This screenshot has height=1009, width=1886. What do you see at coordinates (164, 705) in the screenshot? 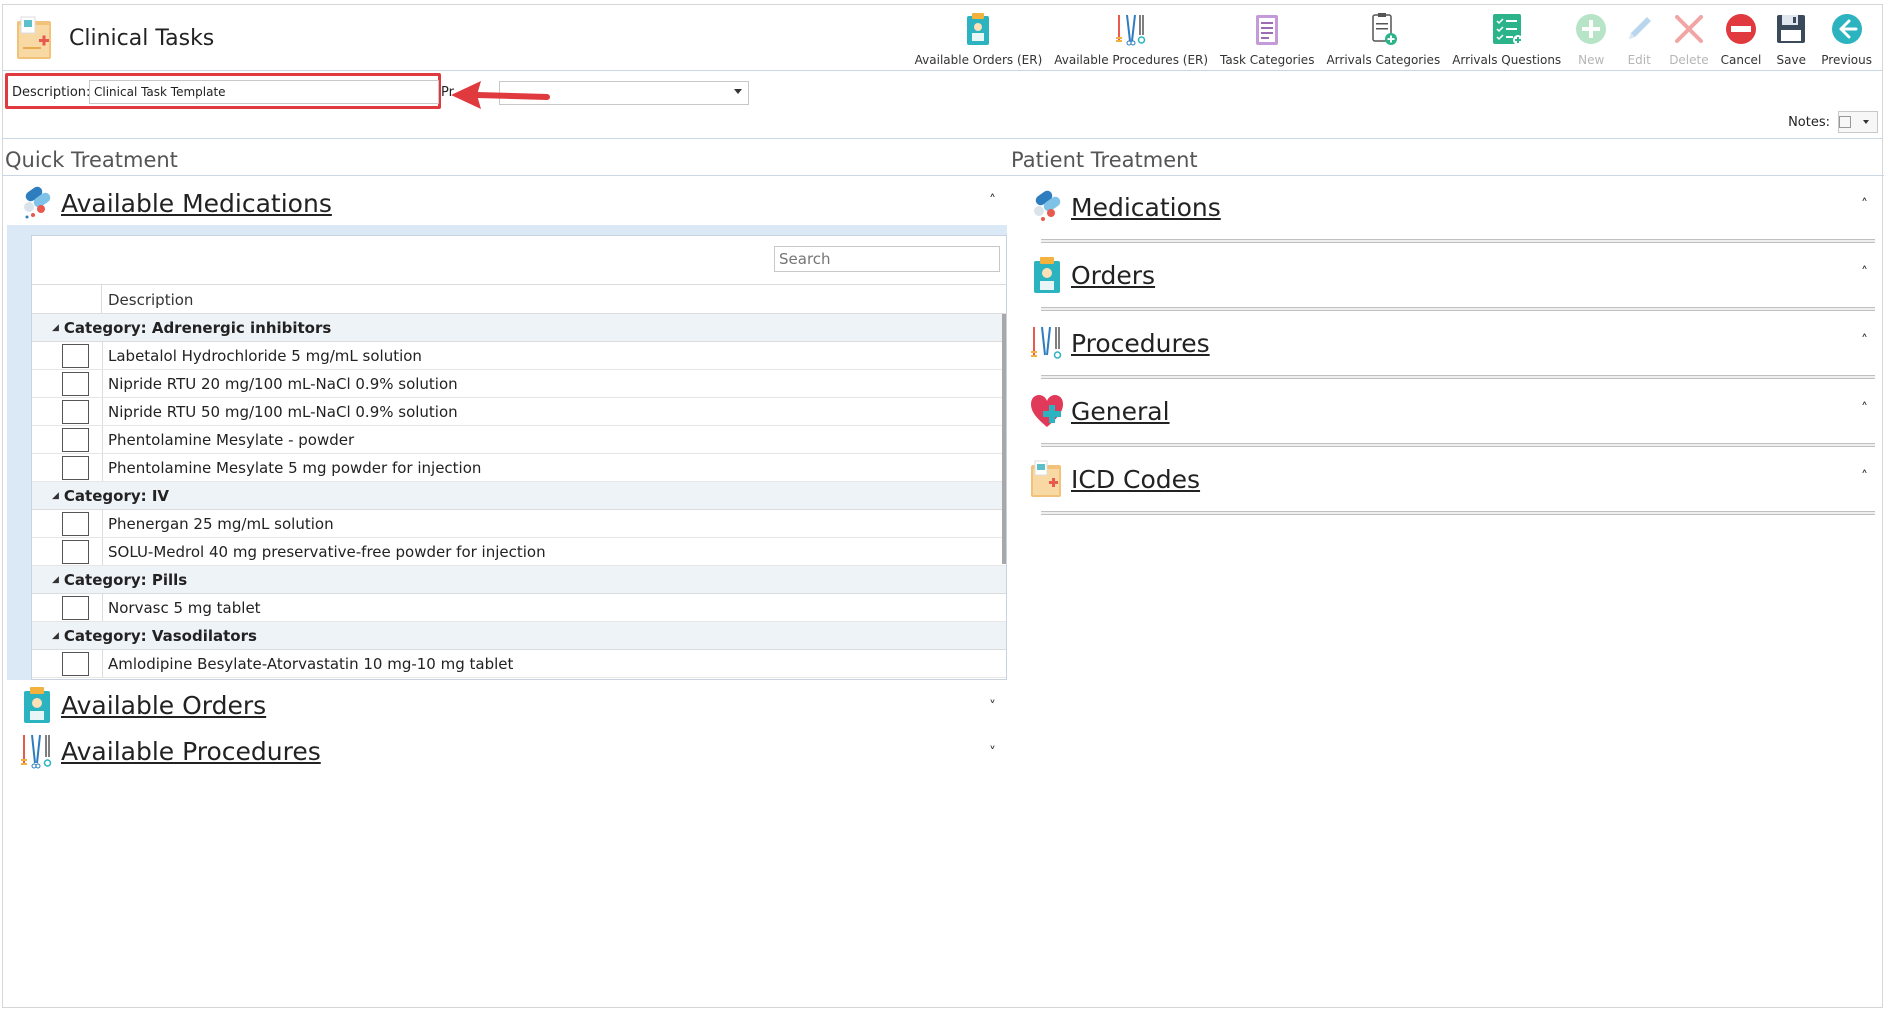
I see `available-orders-title: Available Orders` at bounding box center [164, 705].